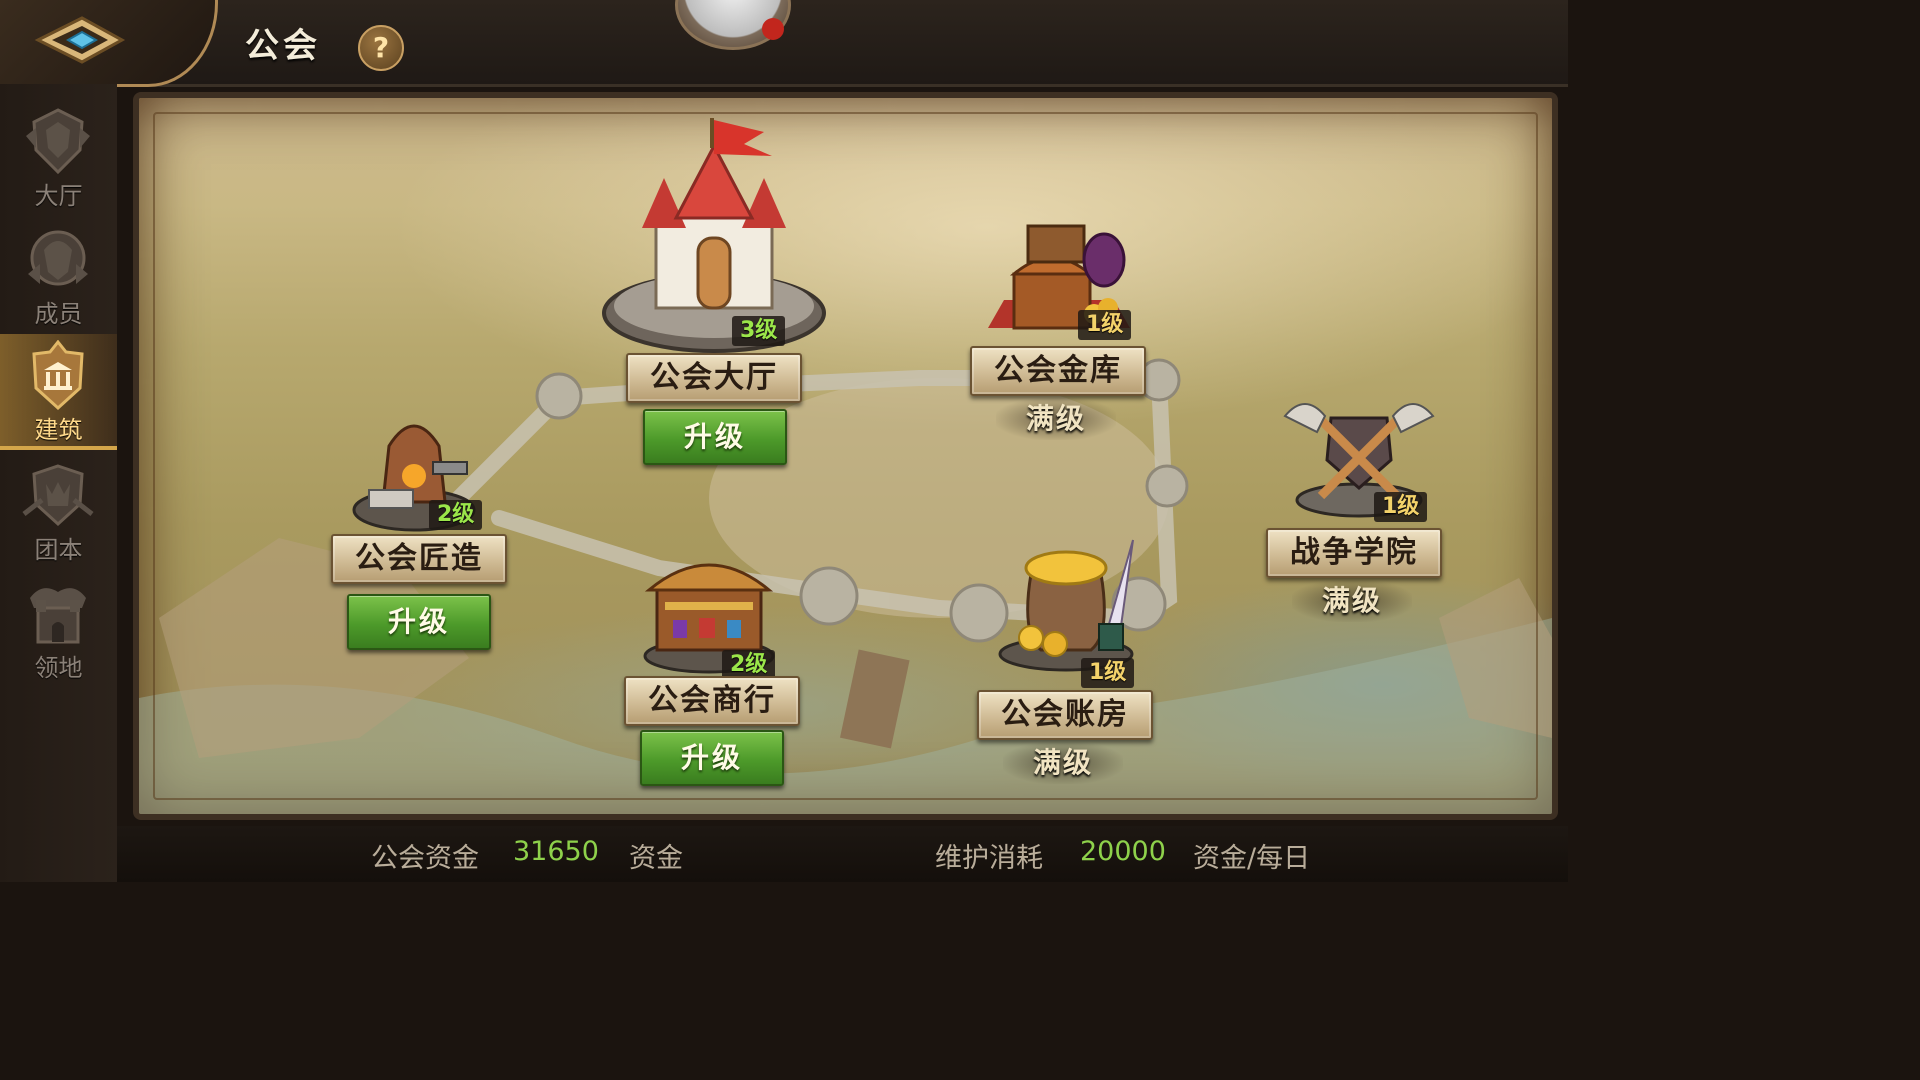 The image size is (1920, 1080). Describe the element at coordinates (58, 495) in the screenshot. I see `raid-emblem-icon` at that location.